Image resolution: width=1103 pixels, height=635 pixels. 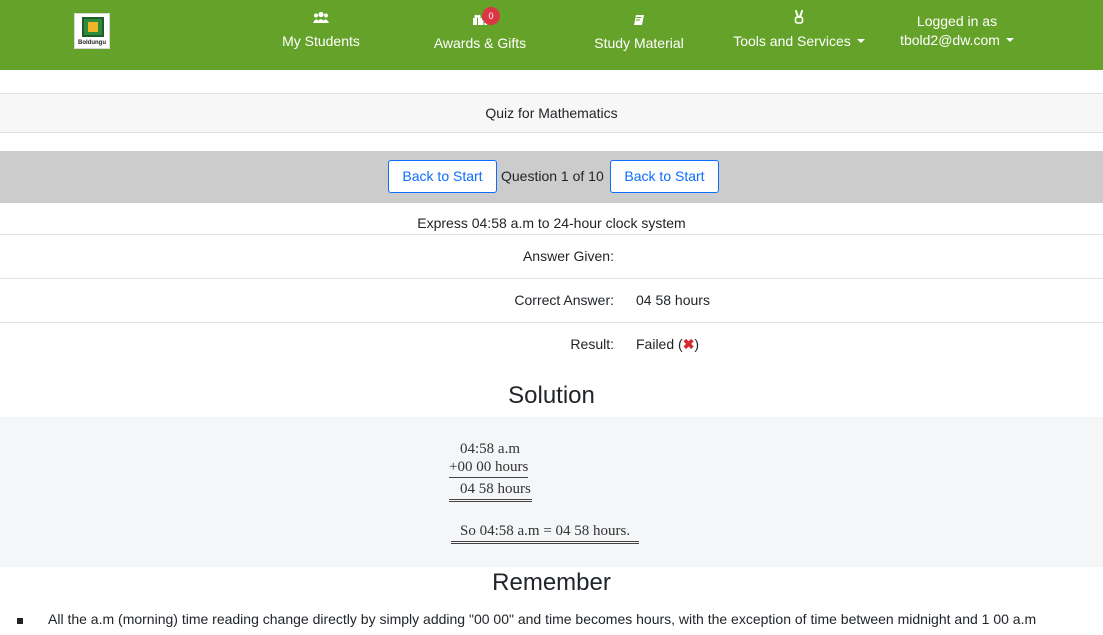 I want to click on correct-answer-value: 04 58 hours, so click(x=673, y=300).